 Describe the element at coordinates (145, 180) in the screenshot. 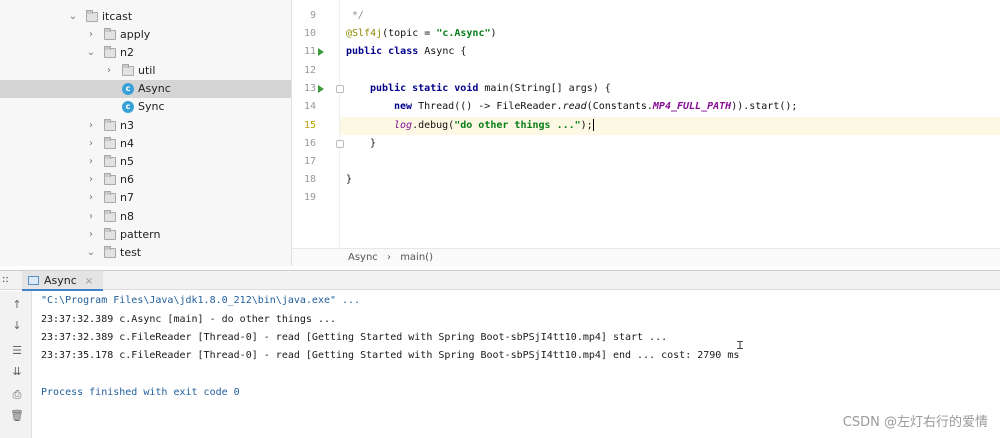

I see `tree-item-n6: › n6` at that location.